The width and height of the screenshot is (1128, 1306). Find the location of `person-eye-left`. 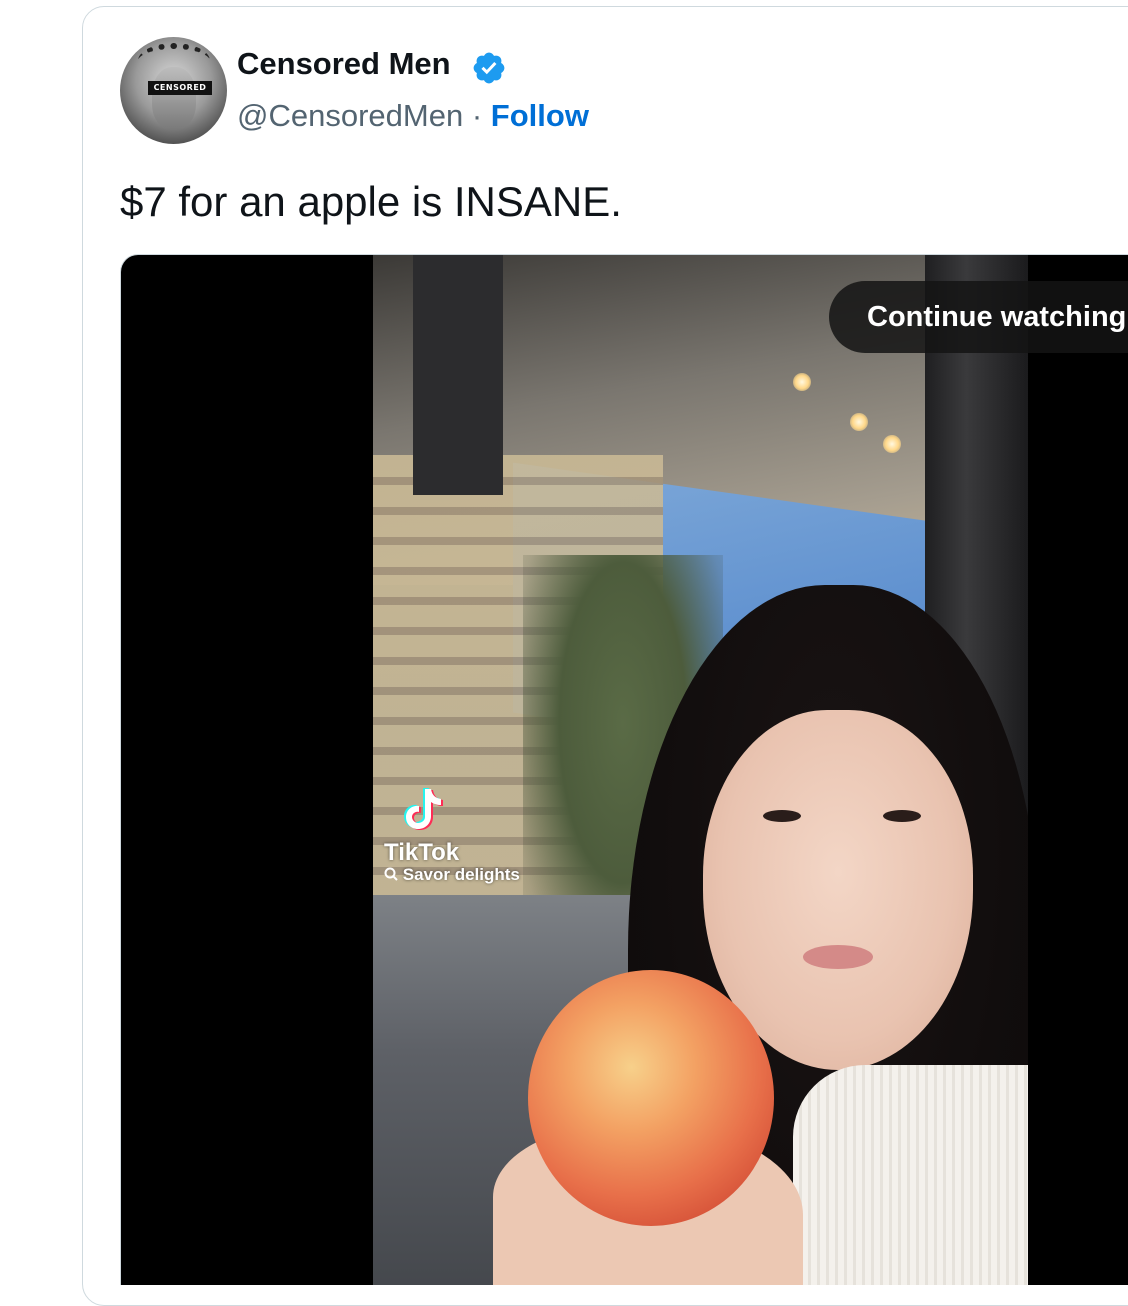

person-eye-left is located at coordinates (782, 816).